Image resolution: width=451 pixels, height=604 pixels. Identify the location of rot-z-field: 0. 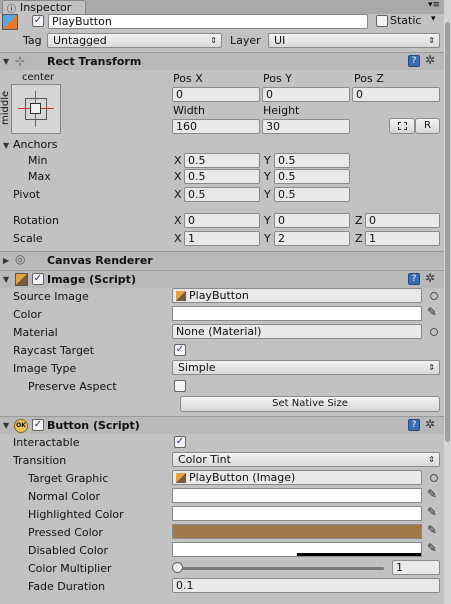
(402, 220).